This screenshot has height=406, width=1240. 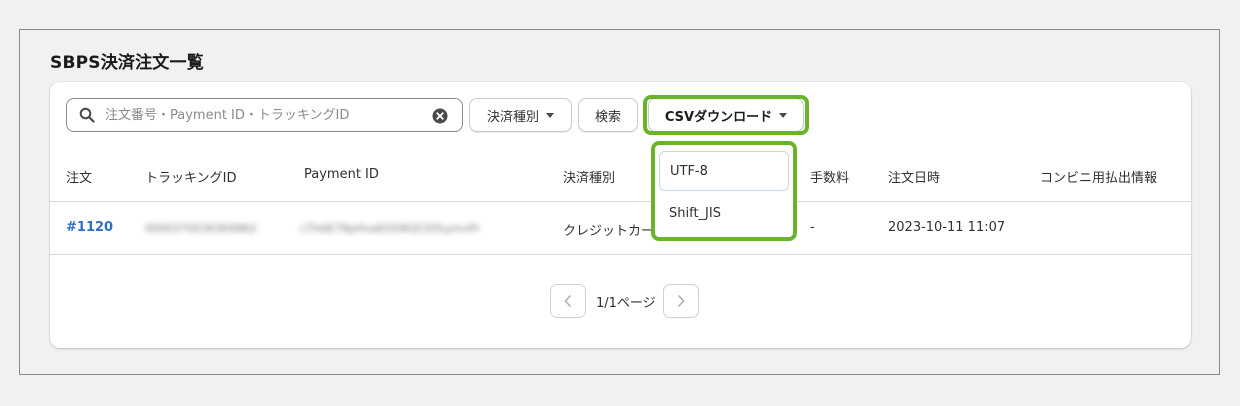 I want to click on fee-cell: -, so click(x=812, y=227).